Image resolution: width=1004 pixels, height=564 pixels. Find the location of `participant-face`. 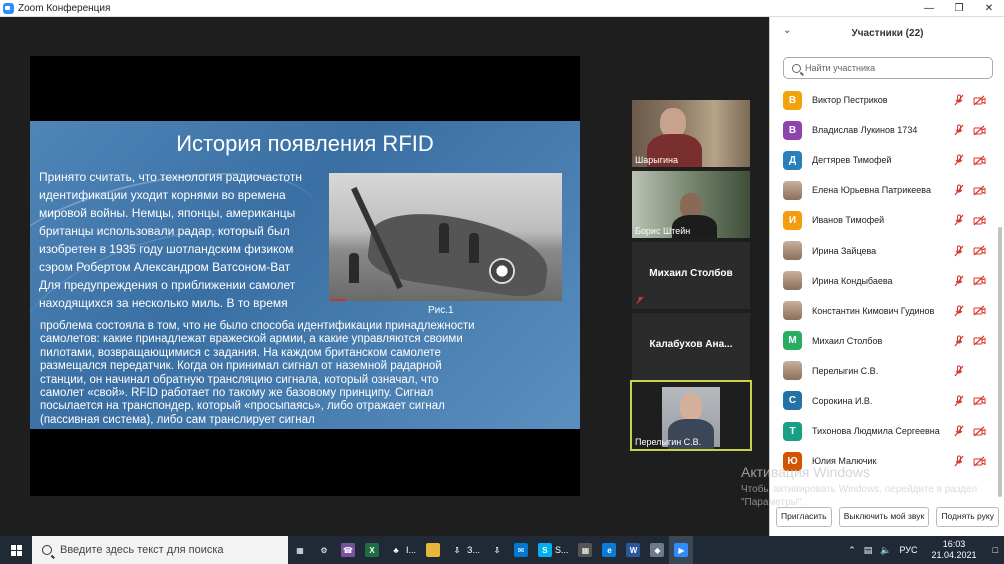

participant-face is located at coordinates (691, 407).